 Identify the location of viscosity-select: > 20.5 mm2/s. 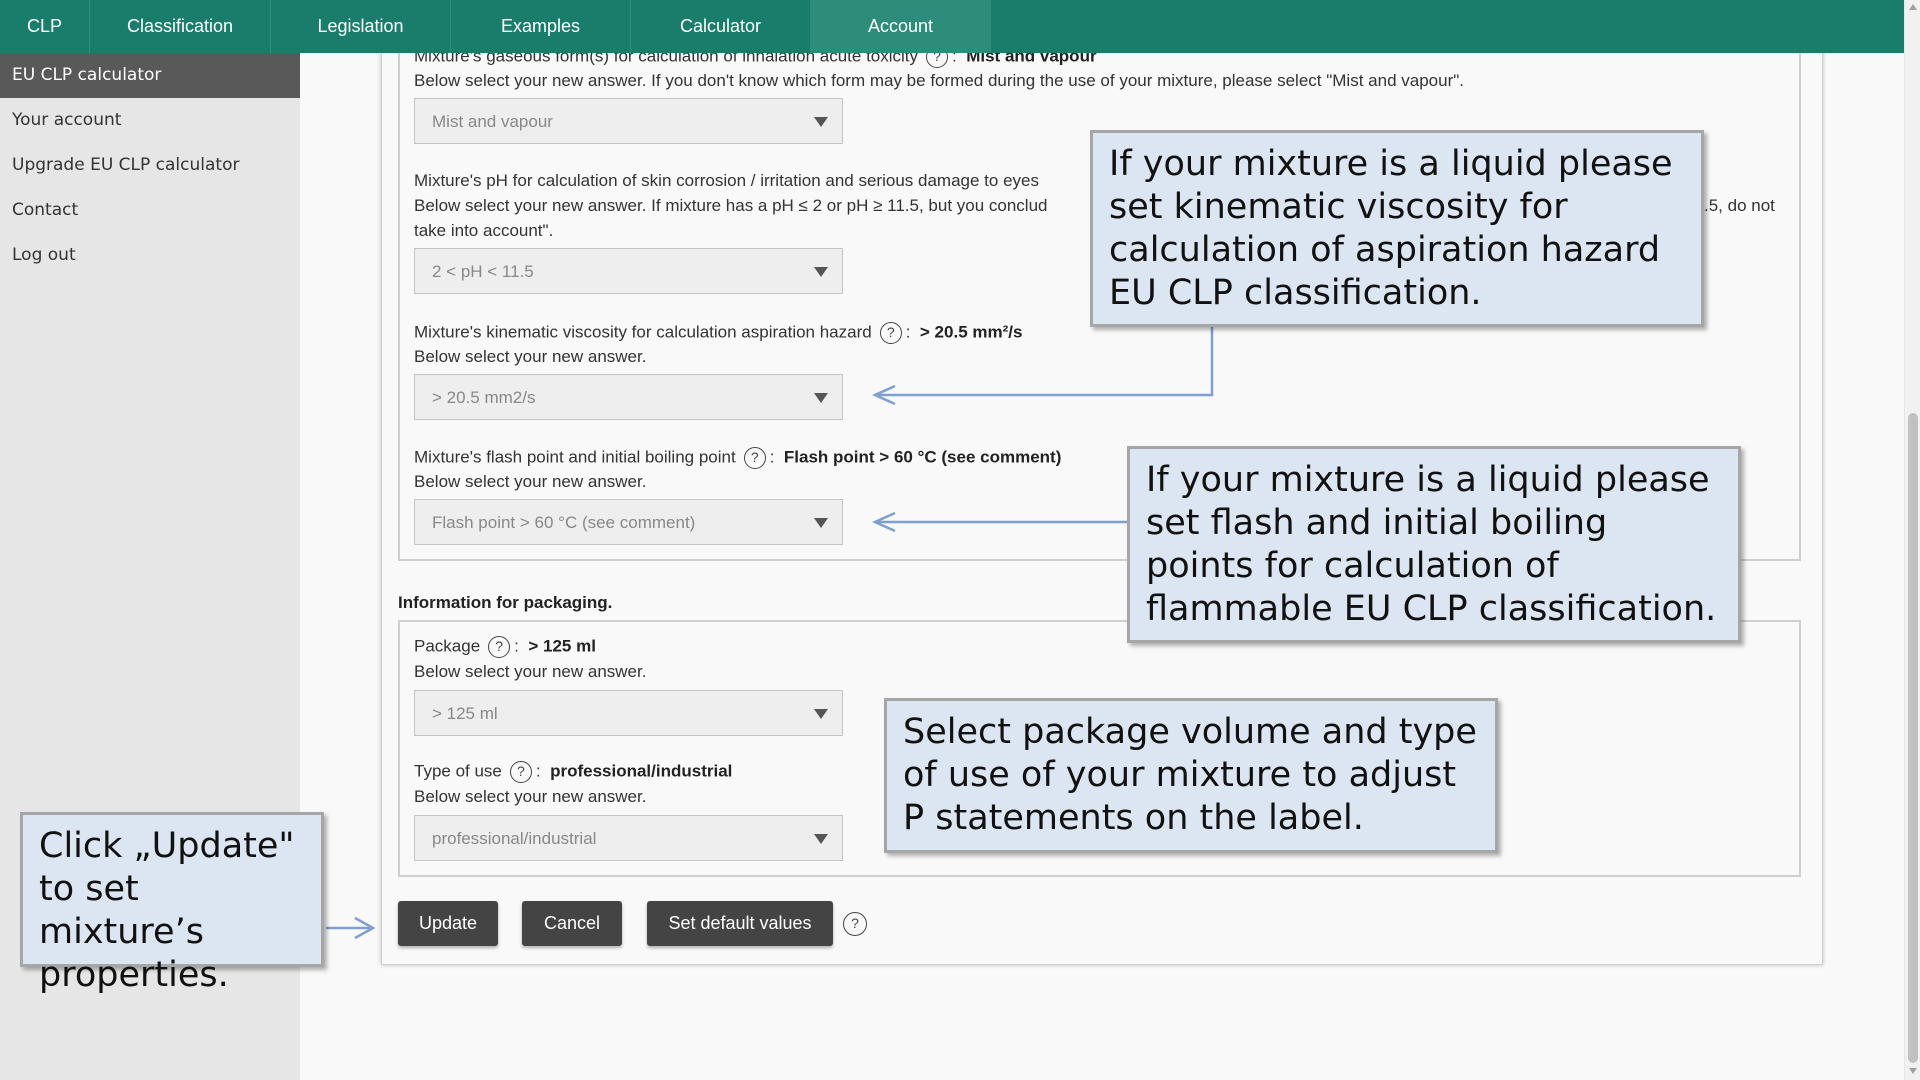
(628, 397).